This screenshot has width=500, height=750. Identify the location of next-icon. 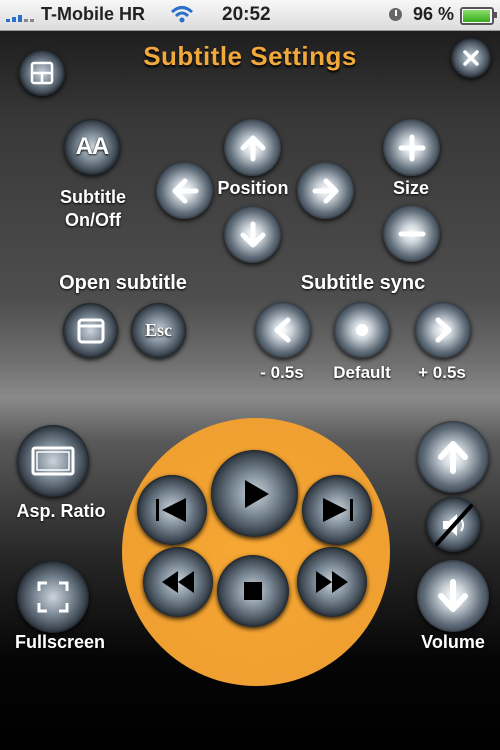
(338, 510).